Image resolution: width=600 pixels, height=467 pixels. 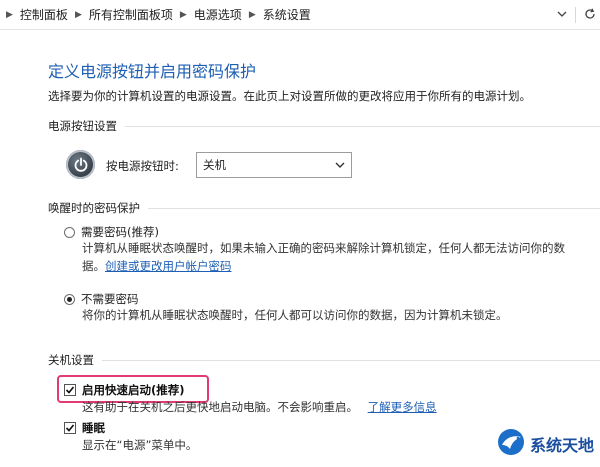 I want to click on learn-more-link: 了解更多信息, so click(x=402, y=407).